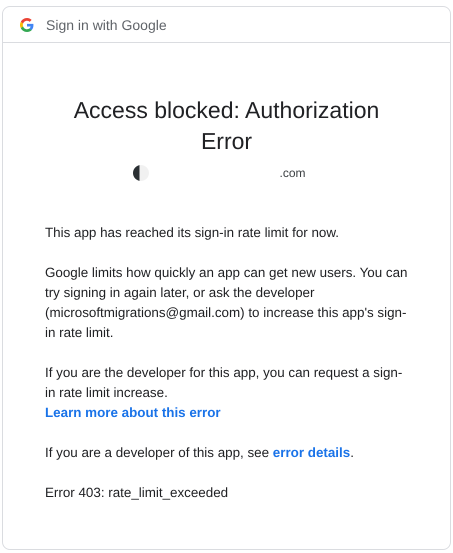  I want to click on avatar-icon, so click(141, 173).